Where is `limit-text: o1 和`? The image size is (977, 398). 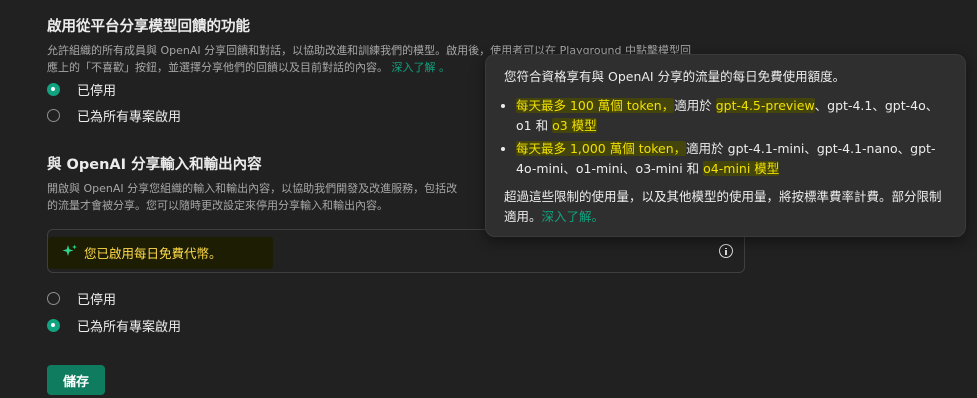
limit-text: o1 和 is located at coordinates (534, 125).